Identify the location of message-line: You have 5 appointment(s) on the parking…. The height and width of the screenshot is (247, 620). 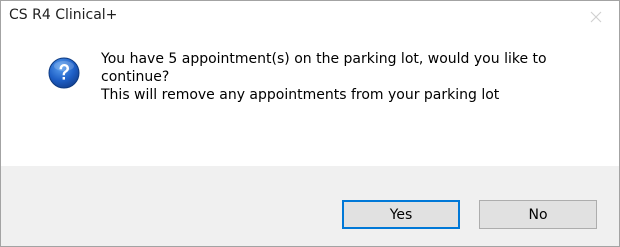
(324, 59).